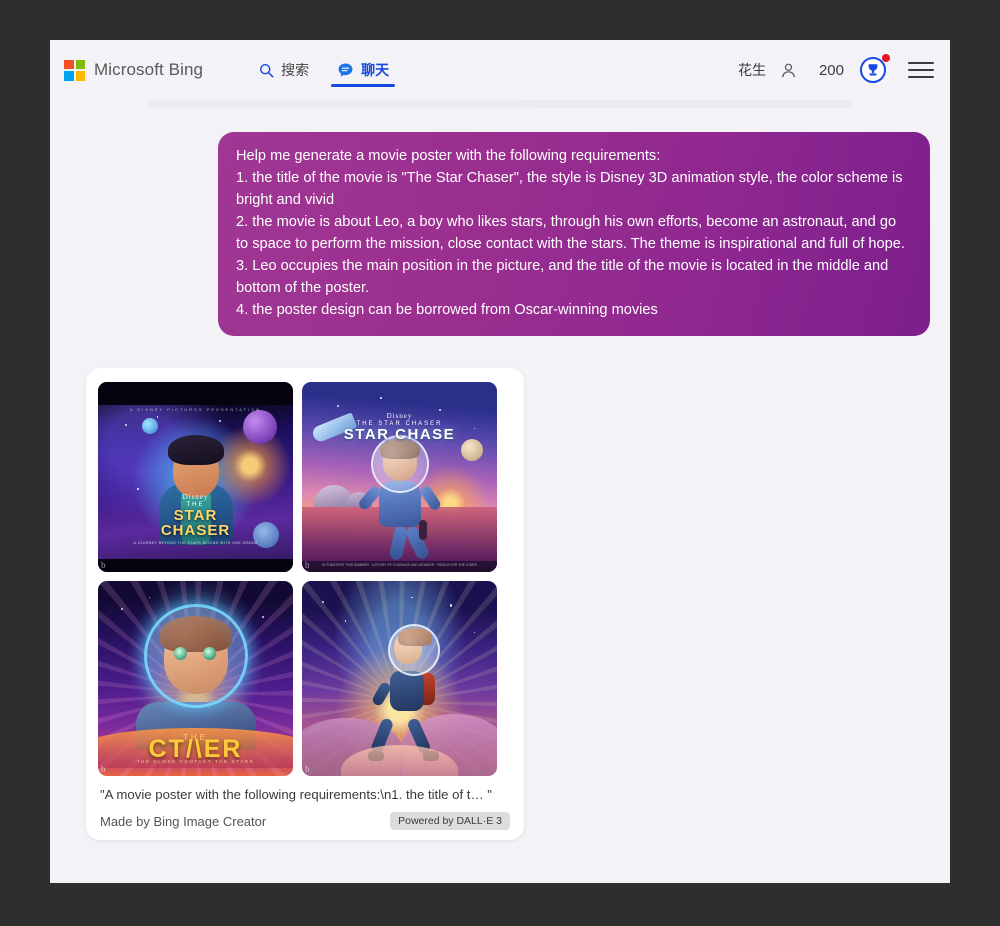  Describe the element at coordinates (236, 862) in the screenshot. I see `next-message-partial` at that location.